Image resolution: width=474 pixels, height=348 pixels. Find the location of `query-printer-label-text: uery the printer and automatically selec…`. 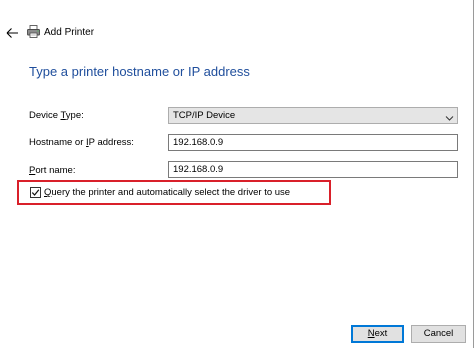

query-printer-label-text: uery the printer and automatically selec… is located at coordinates (171, 192).